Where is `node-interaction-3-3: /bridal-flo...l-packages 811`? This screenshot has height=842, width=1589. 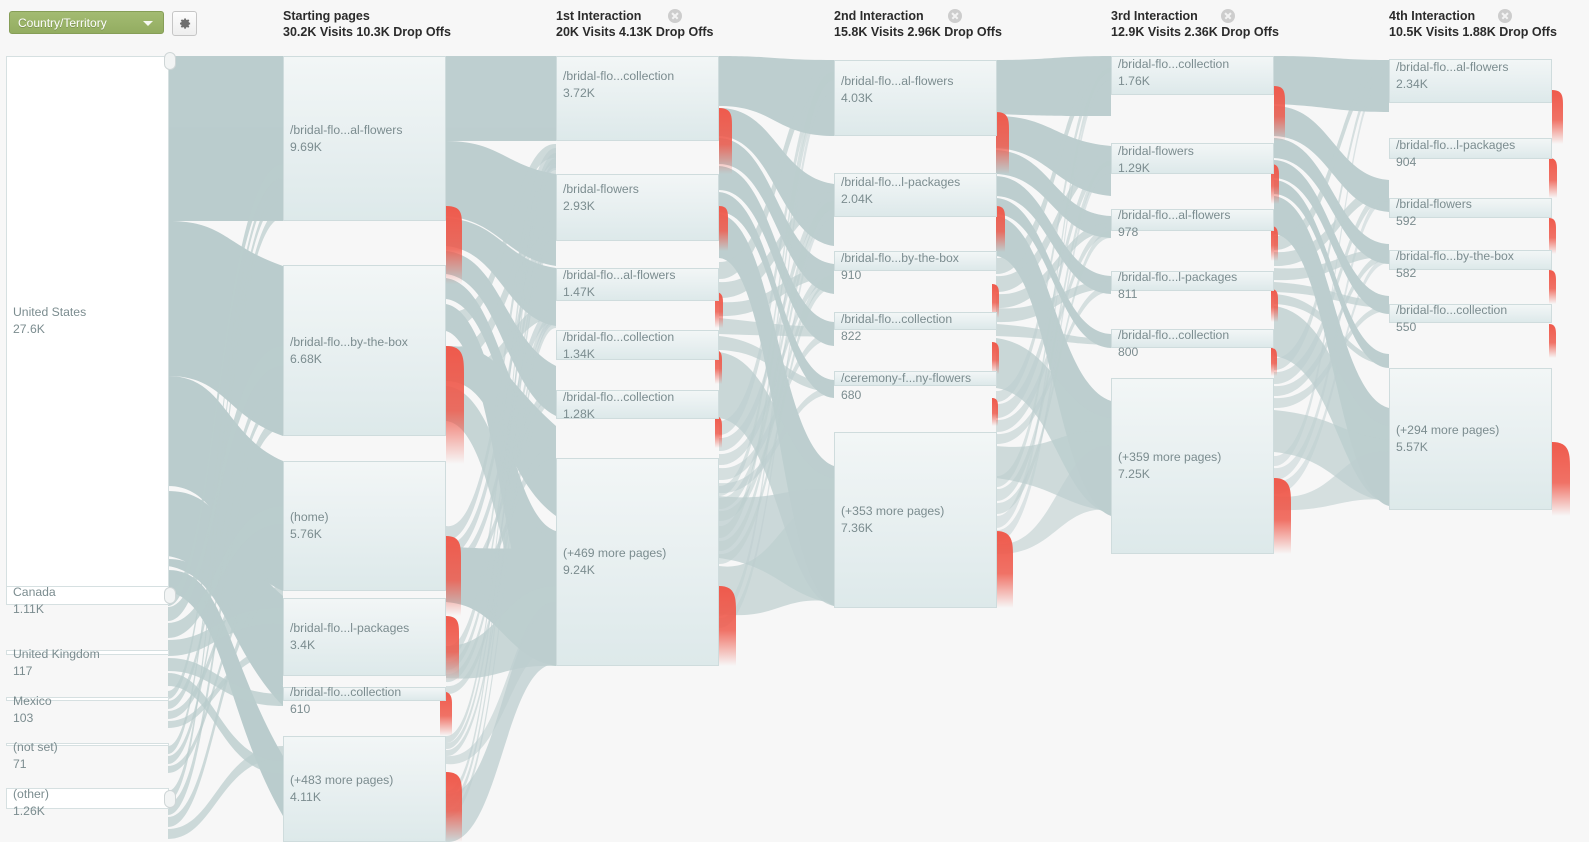
node-interaction-3-3: /bridal-flo...l-packages 811 is located at coordinates (1192, 285).